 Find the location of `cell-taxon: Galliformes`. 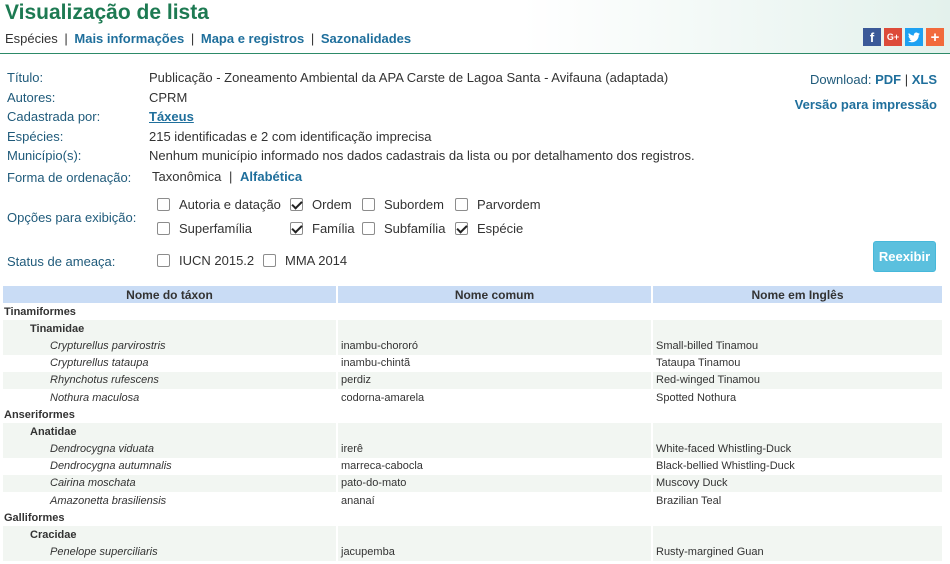

cell-taxon: Galliformes is located at coordinates (473, 518).